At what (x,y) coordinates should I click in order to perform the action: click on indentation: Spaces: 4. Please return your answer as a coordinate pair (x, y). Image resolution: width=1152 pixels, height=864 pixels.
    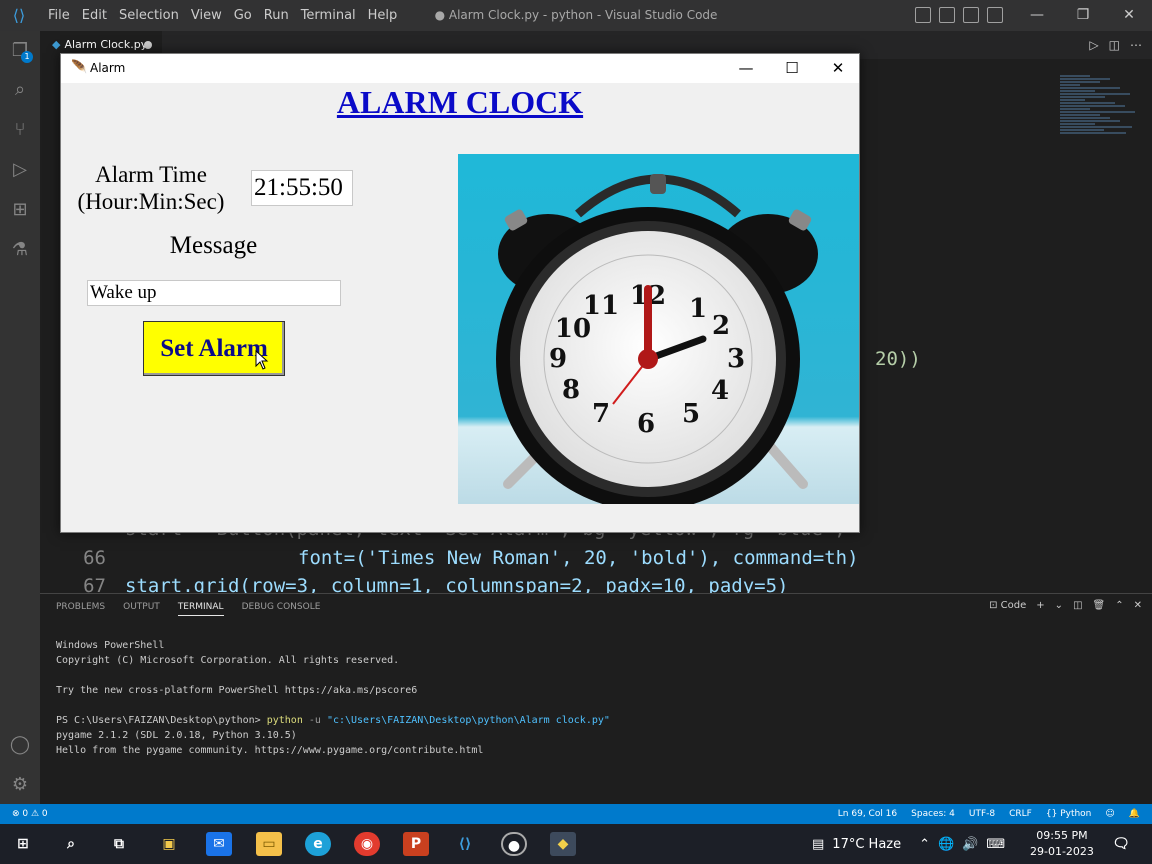
    Looking at the image, I should click on (933, 814).